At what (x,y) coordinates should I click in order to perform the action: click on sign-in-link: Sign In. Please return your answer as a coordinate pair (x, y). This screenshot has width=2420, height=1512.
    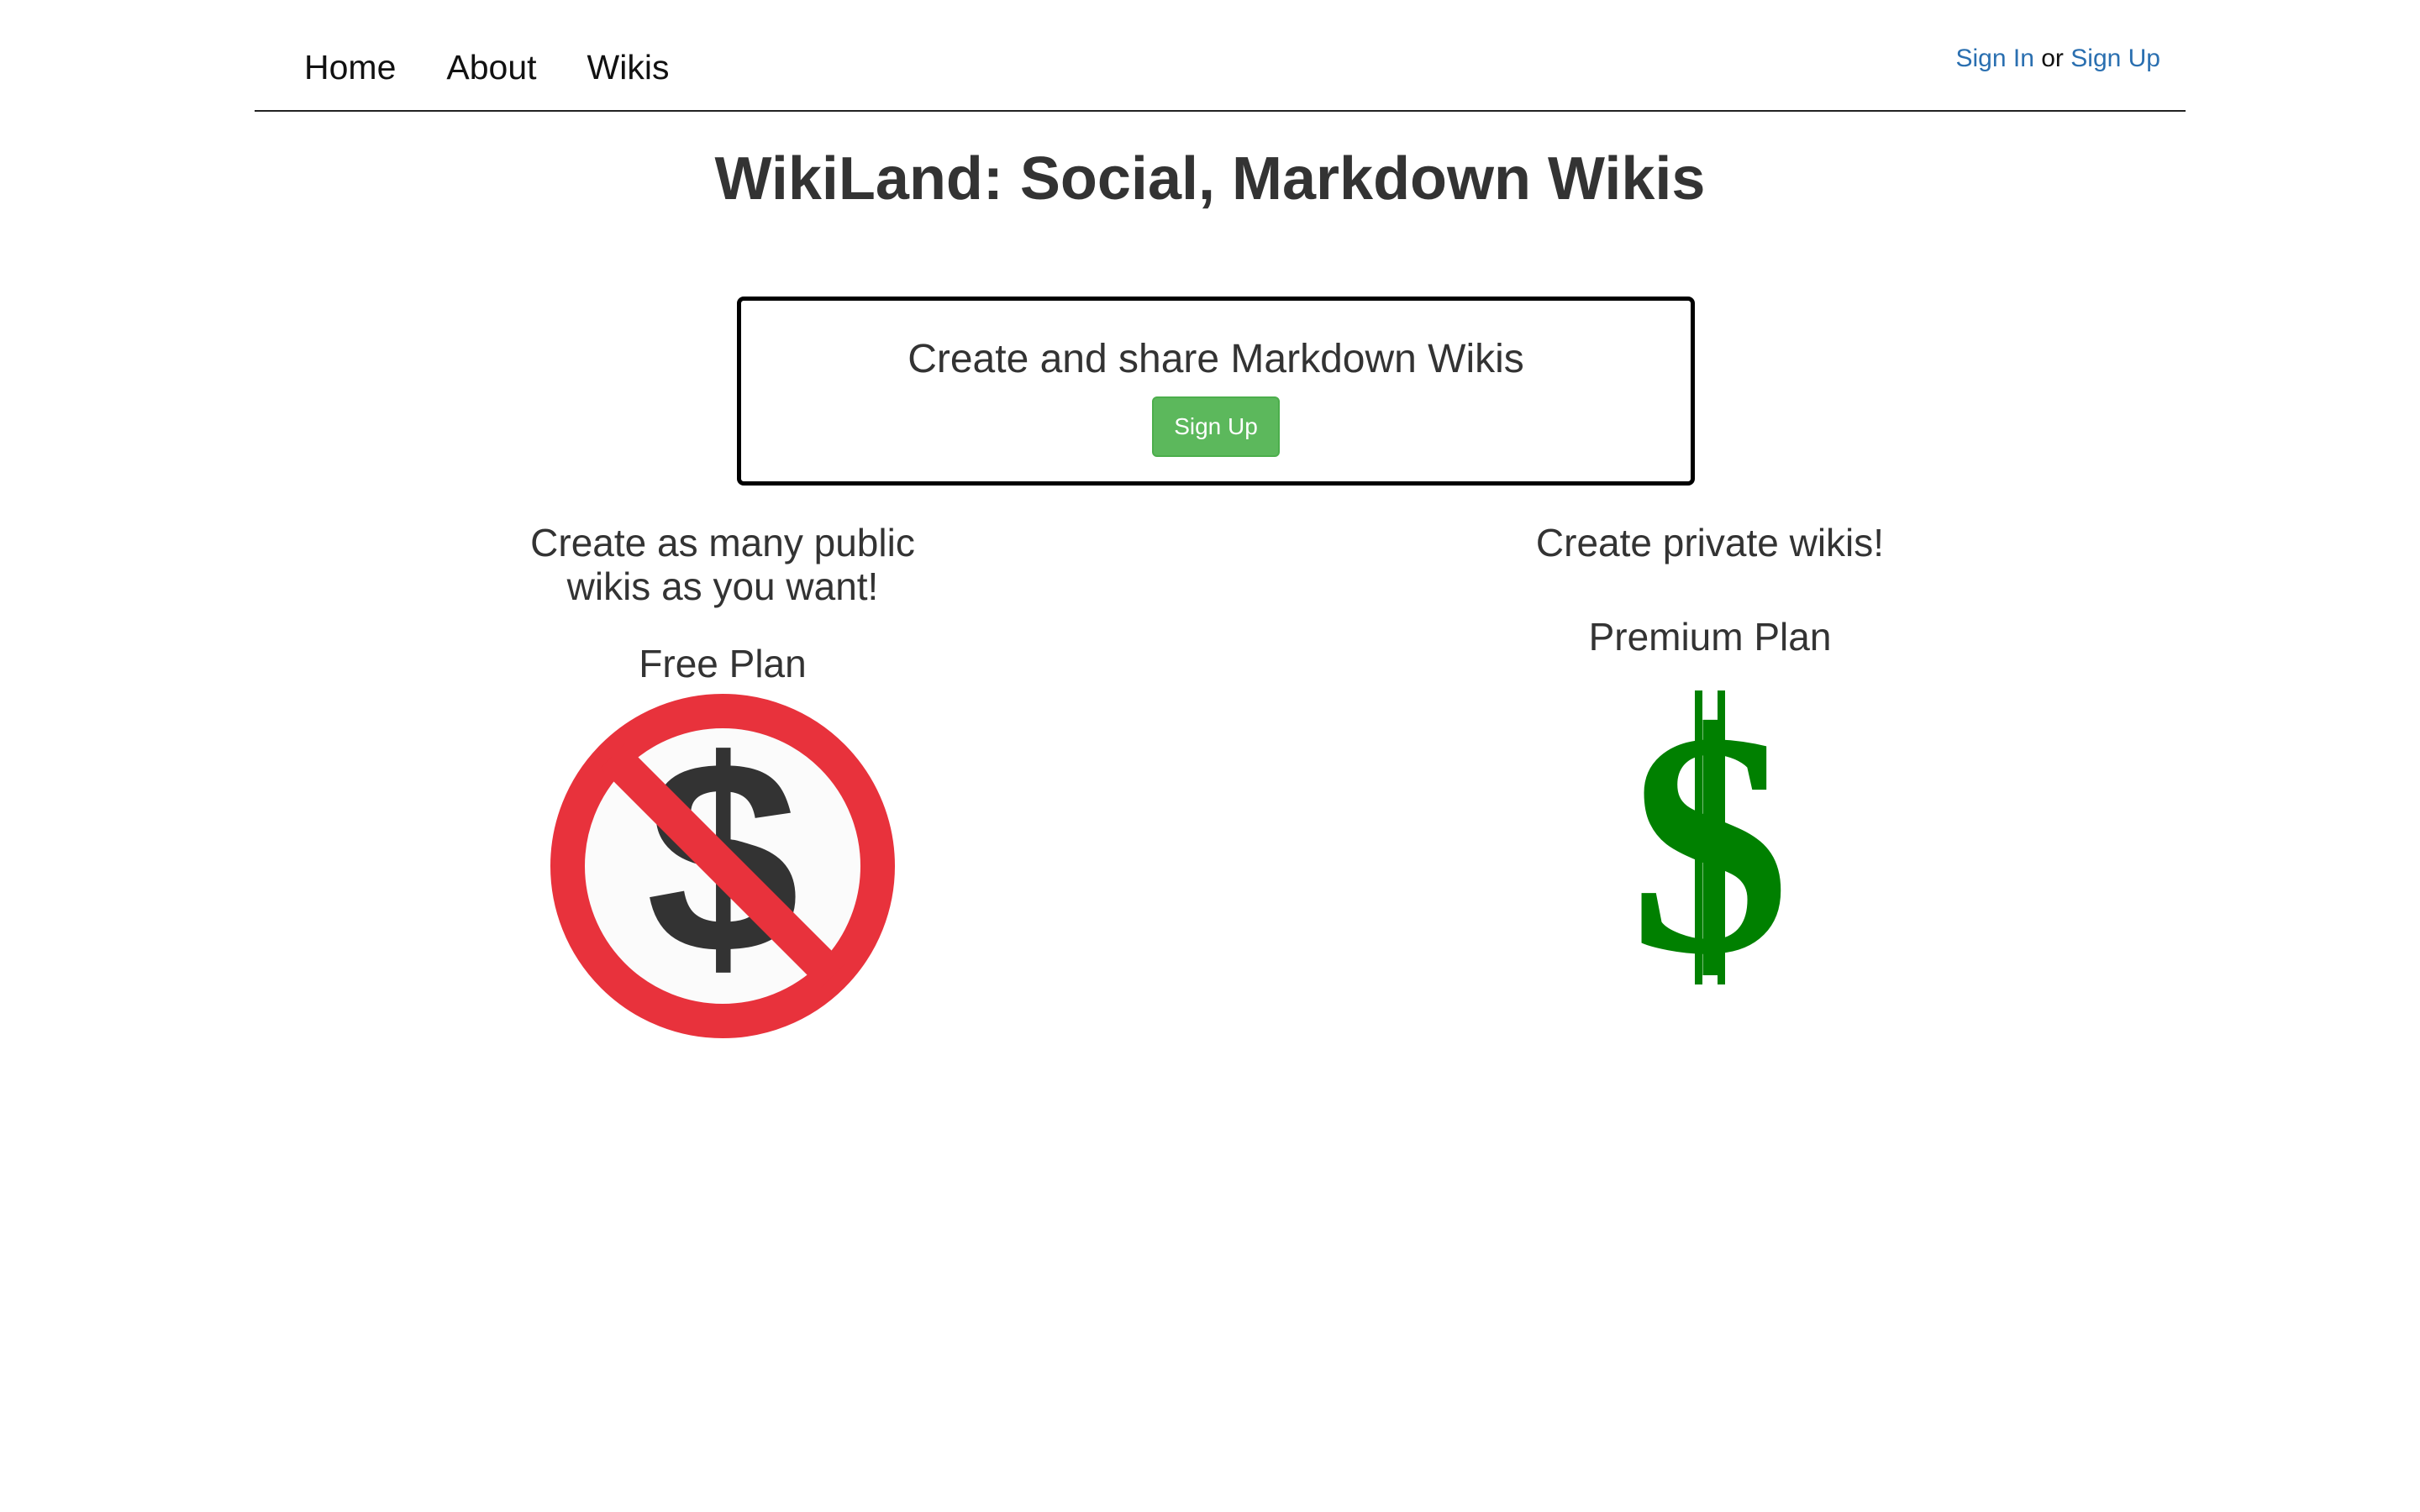
    Looking at the image, I should click on (1994, 58).